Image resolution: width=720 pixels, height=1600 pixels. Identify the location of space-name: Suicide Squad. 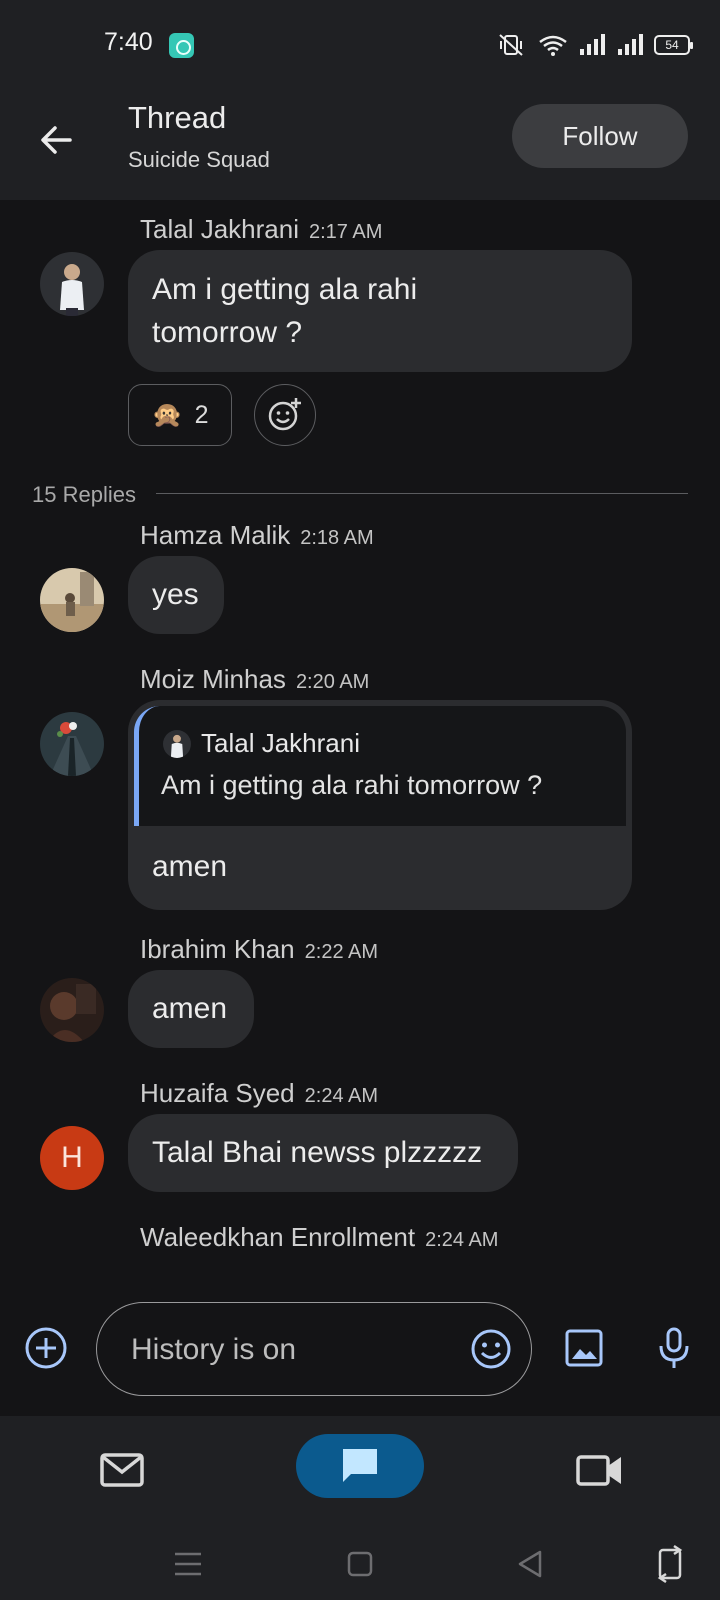
(199, 159).